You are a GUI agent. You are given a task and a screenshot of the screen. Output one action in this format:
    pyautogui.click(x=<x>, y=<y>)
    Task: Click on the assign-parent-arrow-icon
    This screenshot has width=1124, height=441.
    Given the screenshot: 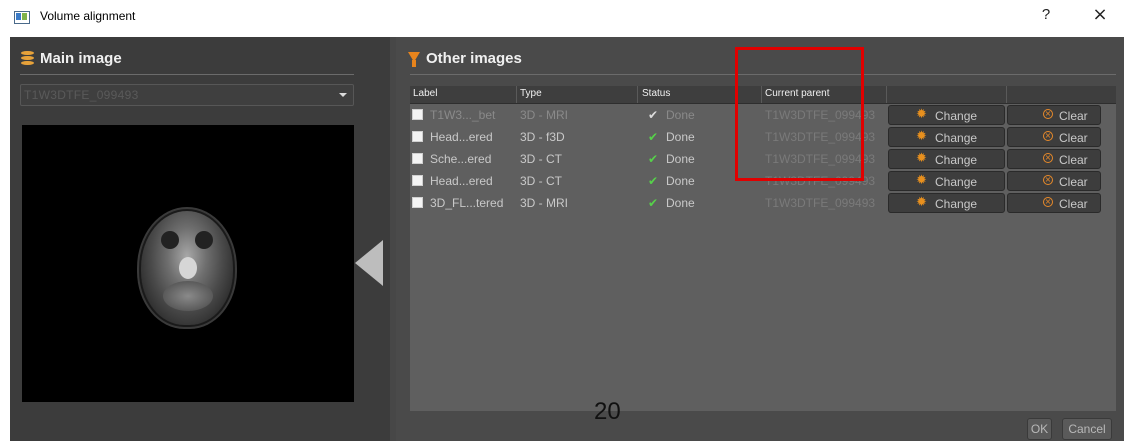 What is the action you would take?
    pyautogui.click(x=369, y=263)
    